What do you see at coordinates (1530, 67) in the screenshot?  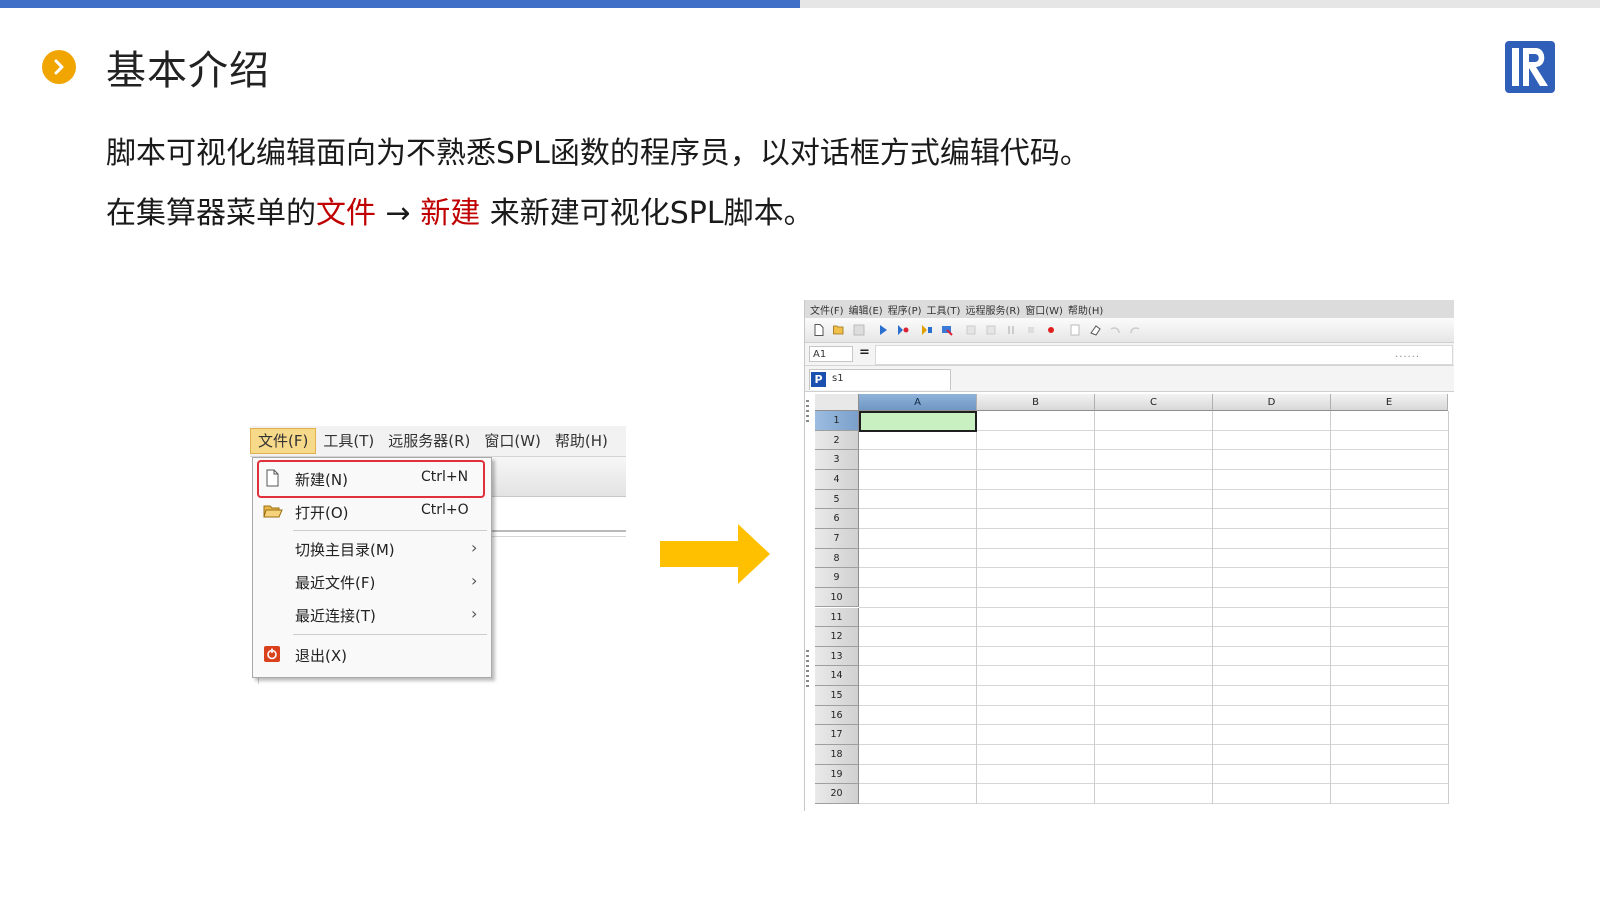 I see `brand-logo` at bounding box center [1530, 67].